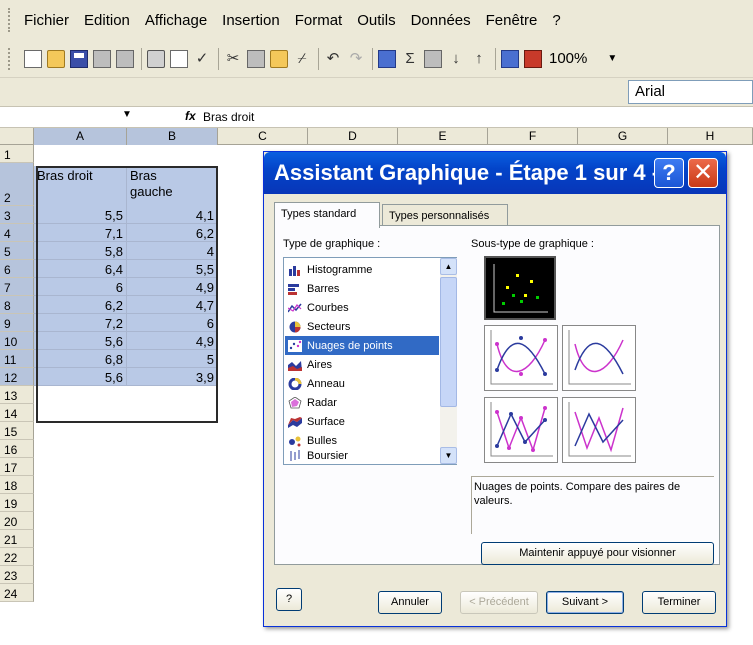 This screenshot has height=645, width=753. I want to click on menu-donnees: Données, so click(441, 20).